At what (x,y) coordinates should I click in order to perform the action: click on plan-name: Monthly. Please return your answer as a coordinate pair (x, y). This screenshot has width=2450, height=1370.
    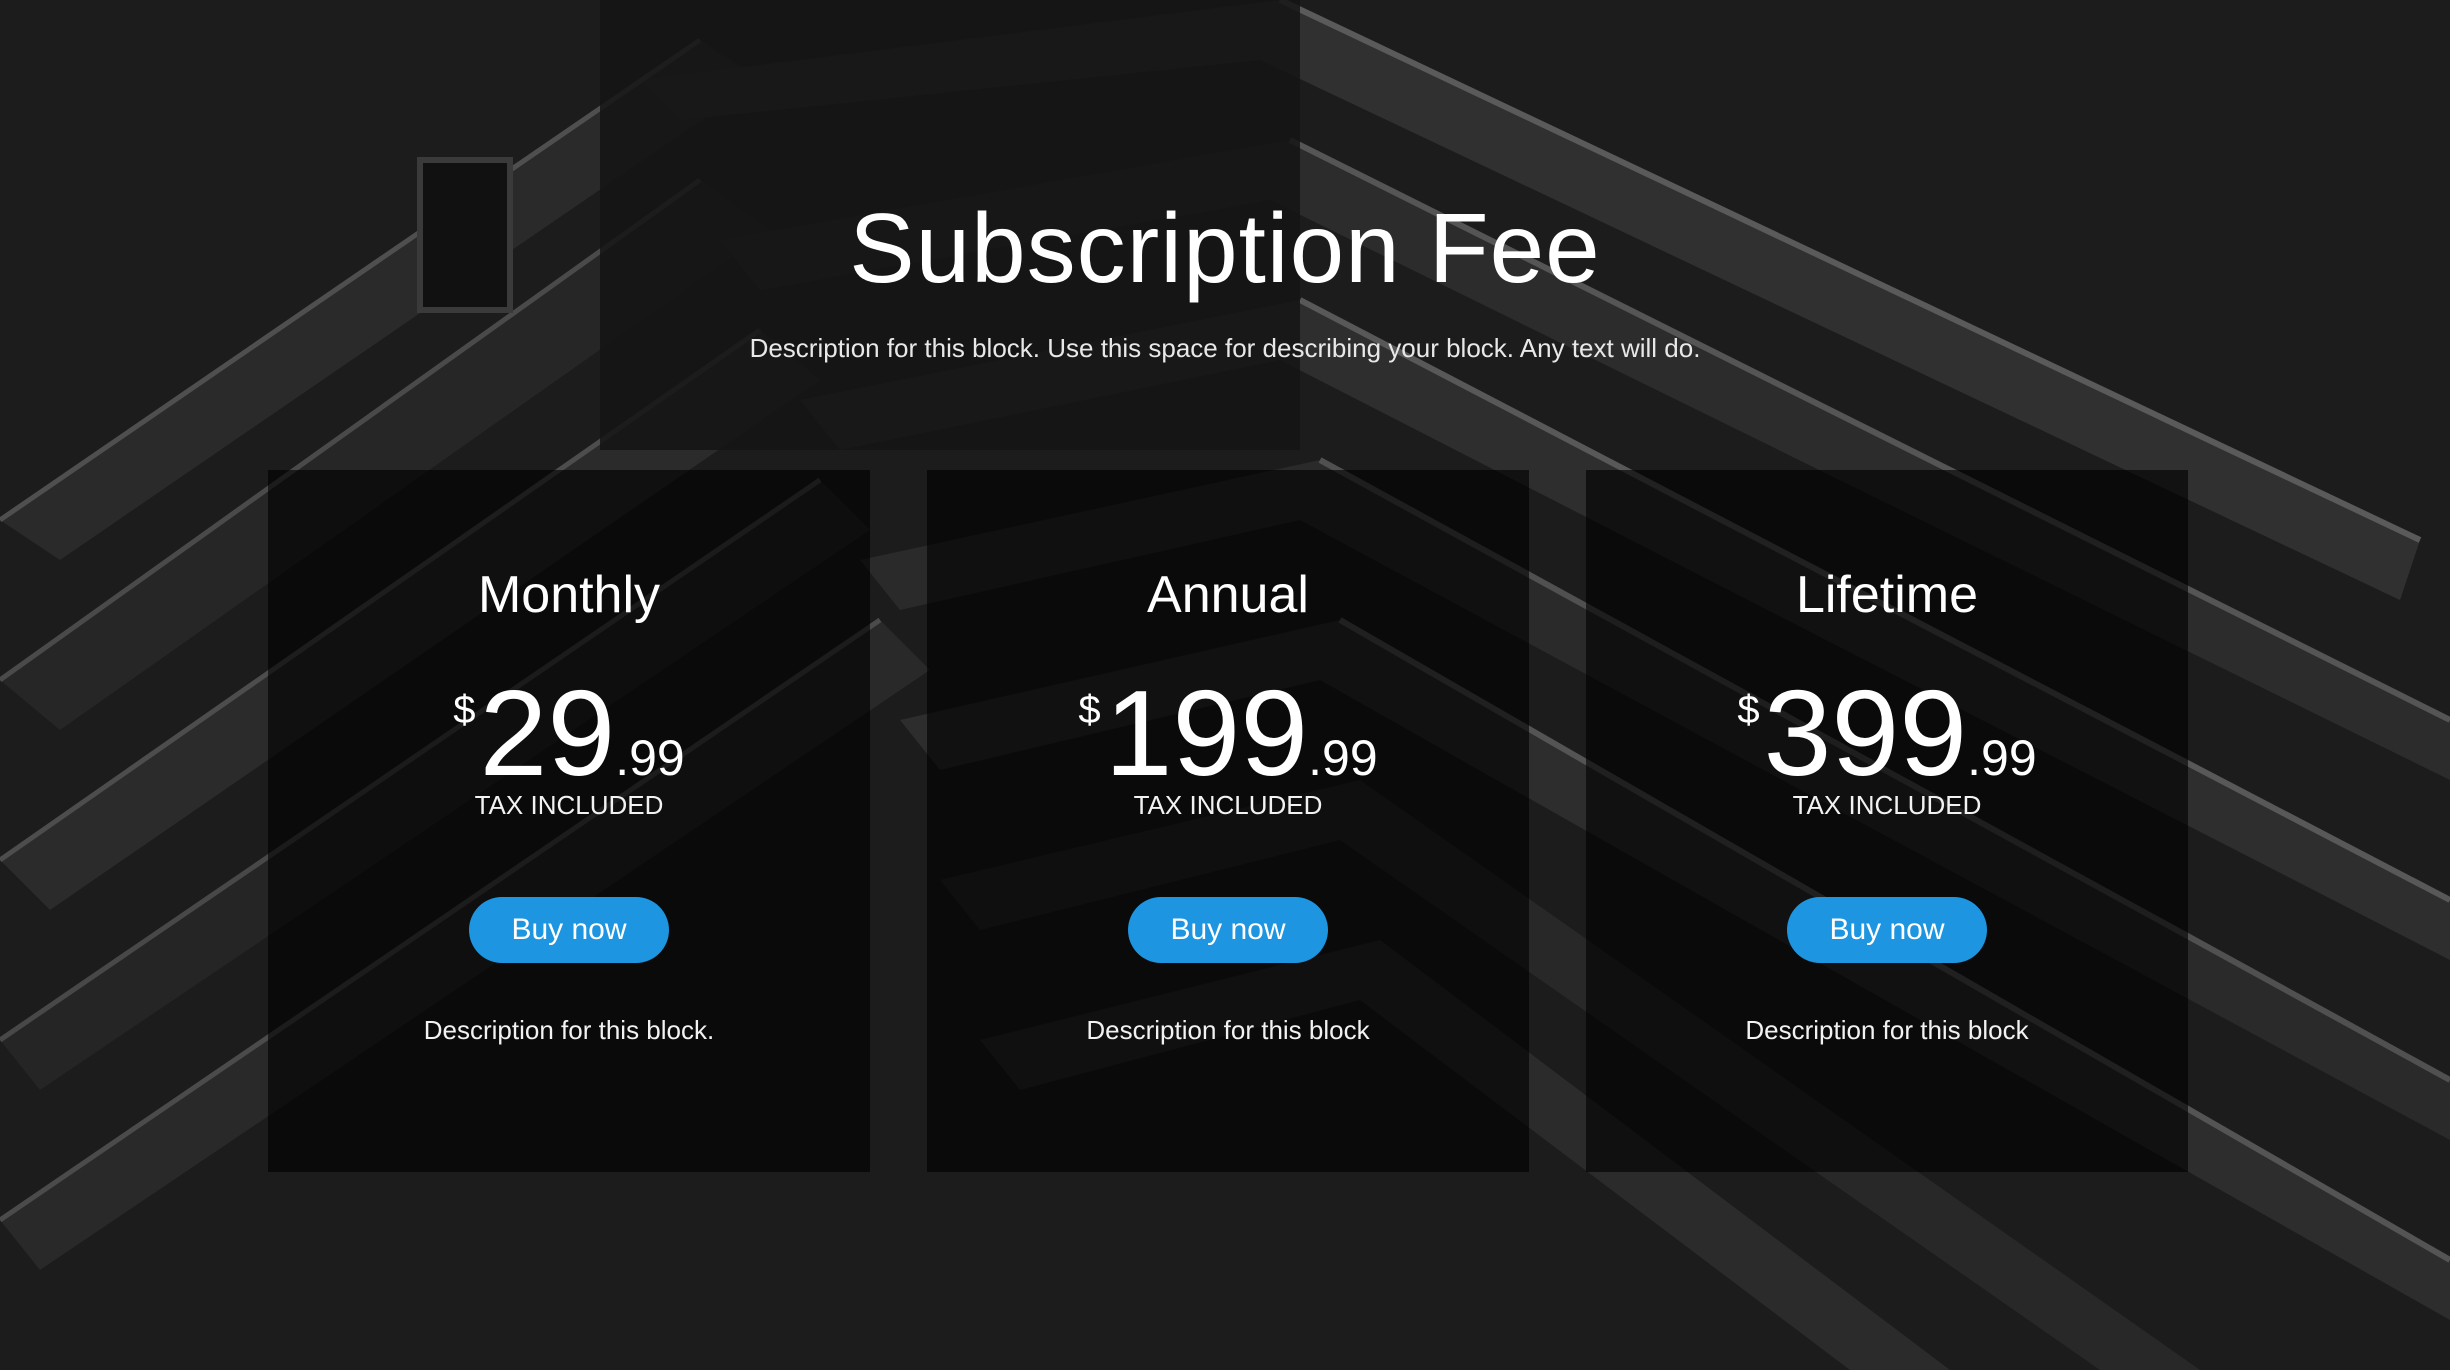
    Looking at the image, I should click on (569, 595).